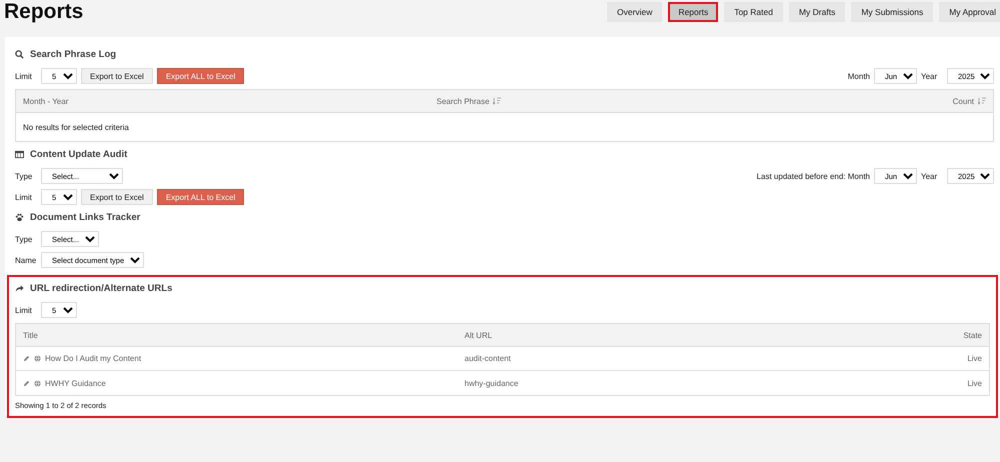 This screenshot has height=462, width=1000. I want to click on section-title: Search Phrase Log, so click(73, 54).